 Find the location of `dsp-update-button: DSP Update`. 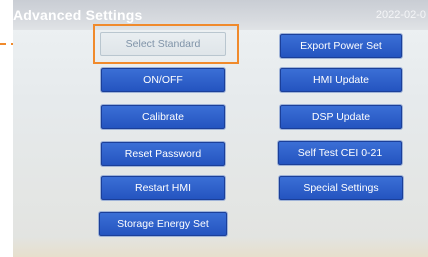

dsp-update-button: DSP Update is located at coordinates (341, 117).